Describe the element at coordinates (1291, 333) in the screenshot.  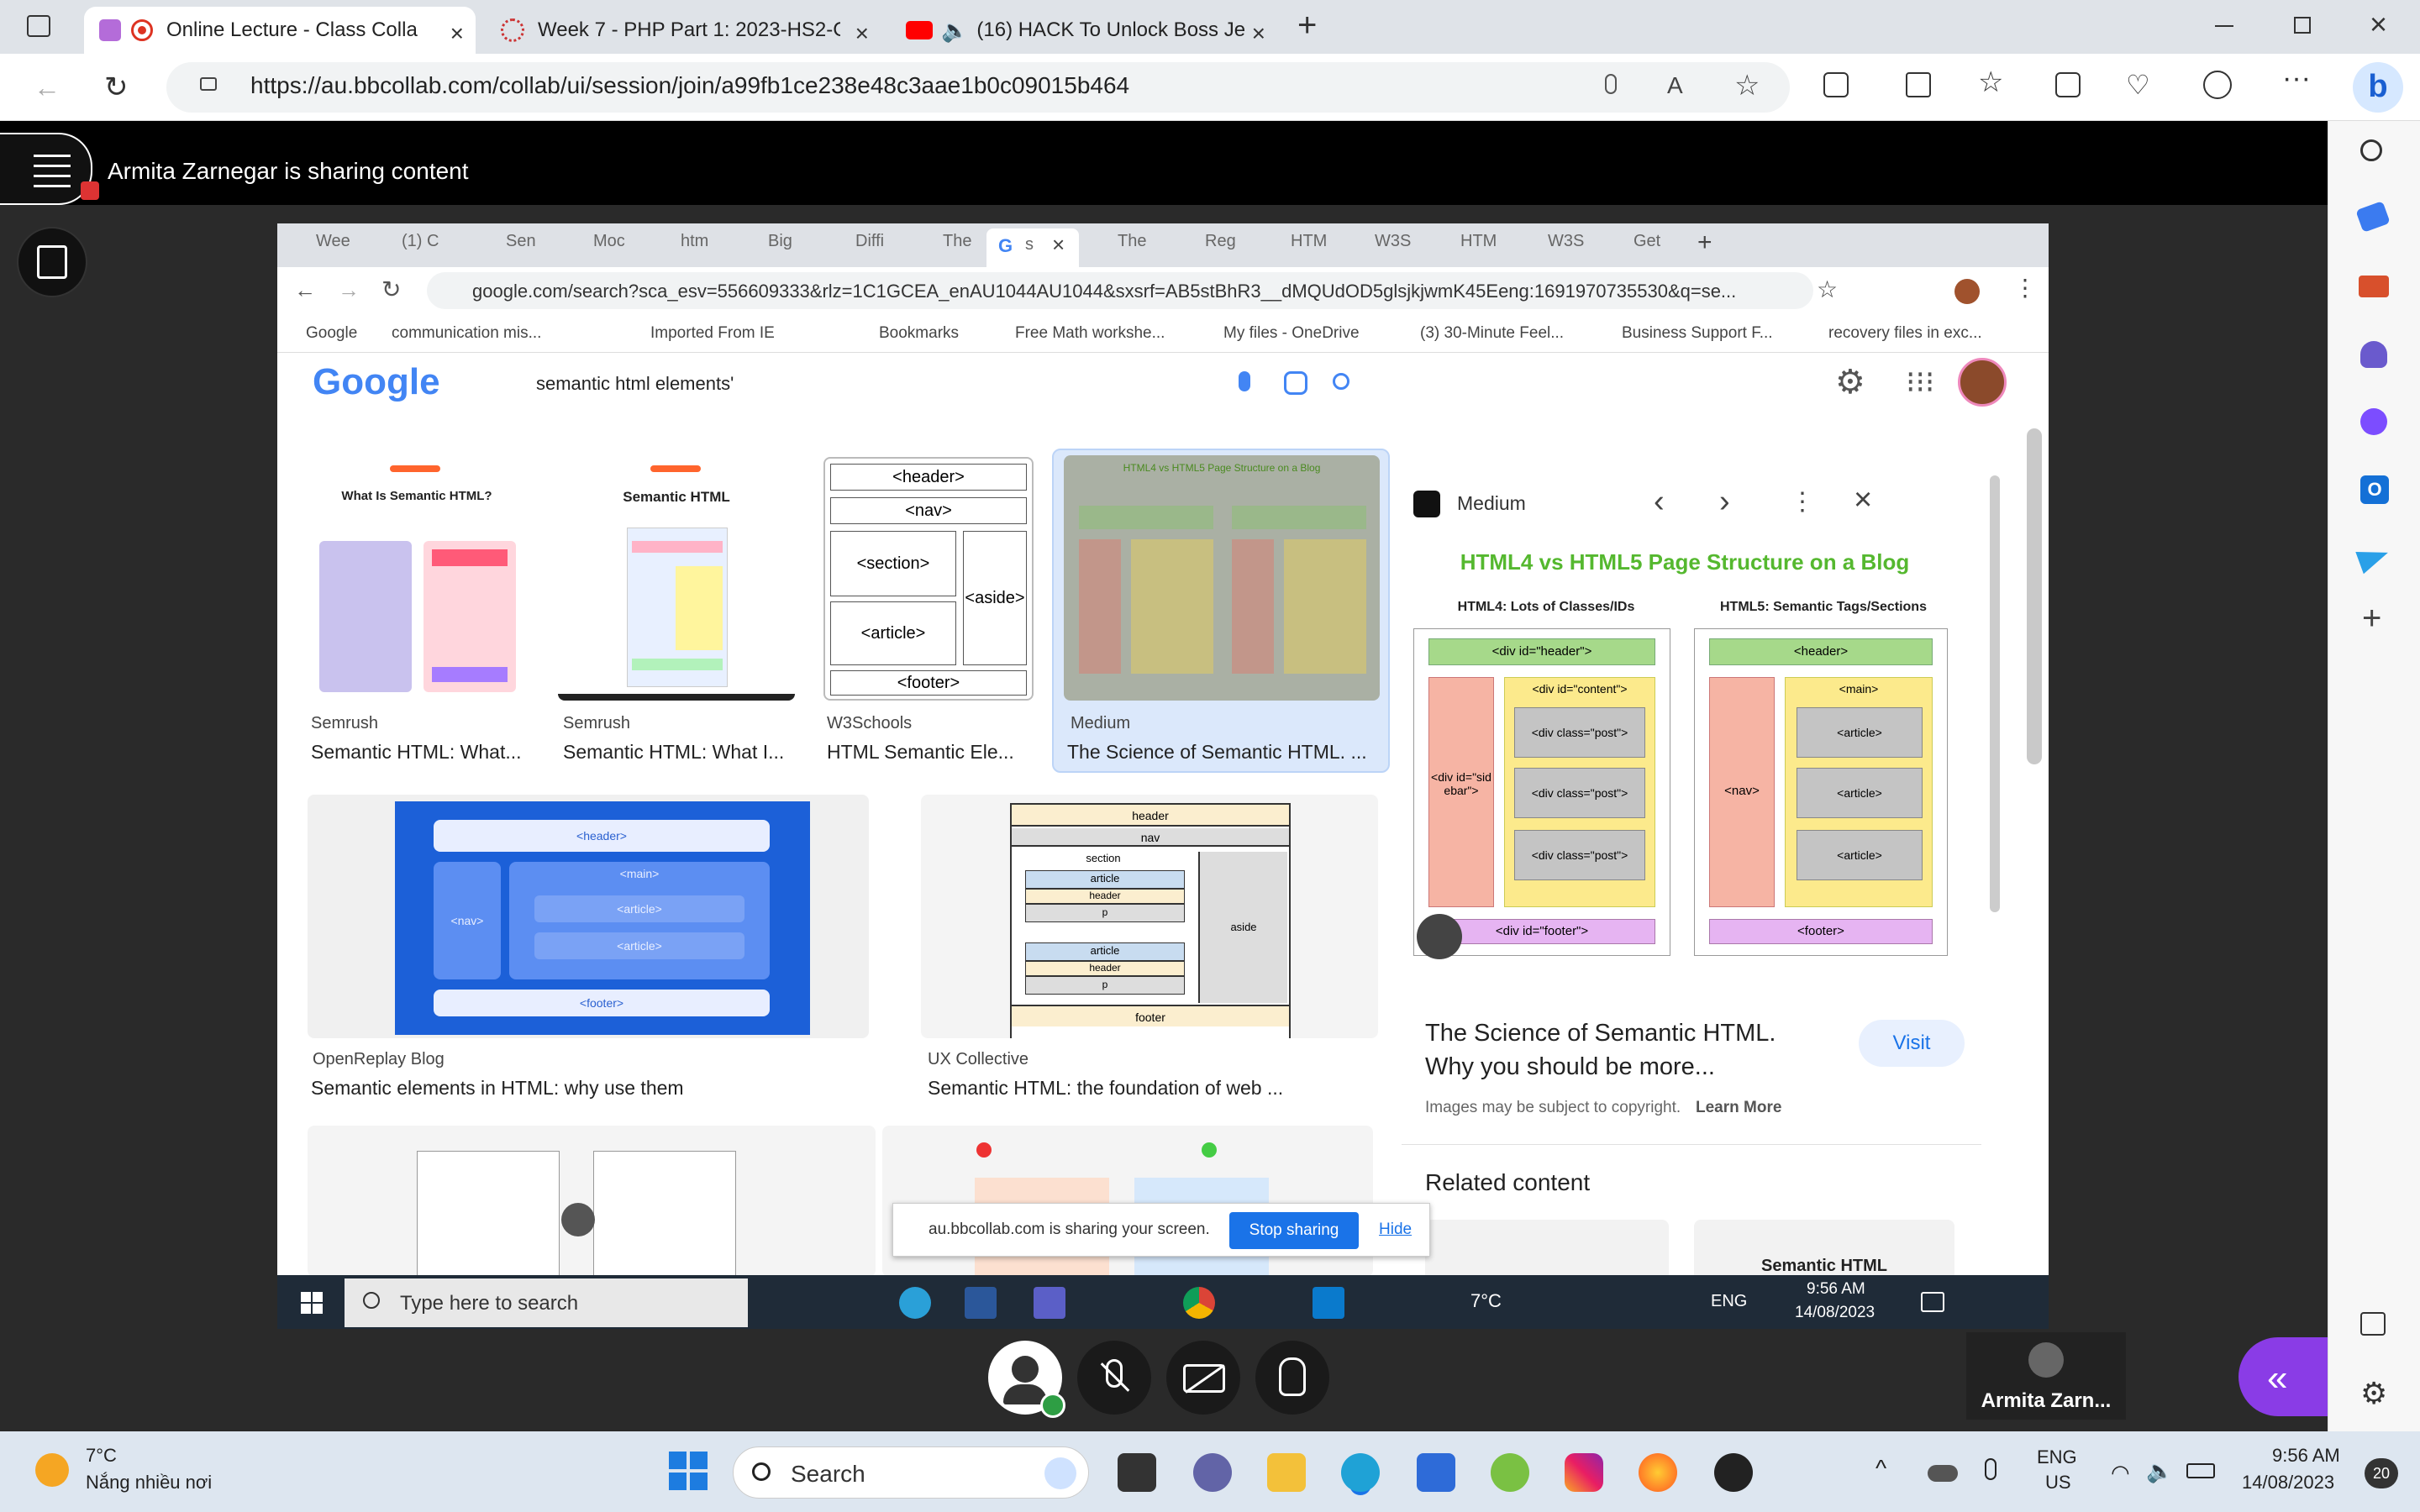
I see `bookmark-item: My files - OneDrive` at that location.